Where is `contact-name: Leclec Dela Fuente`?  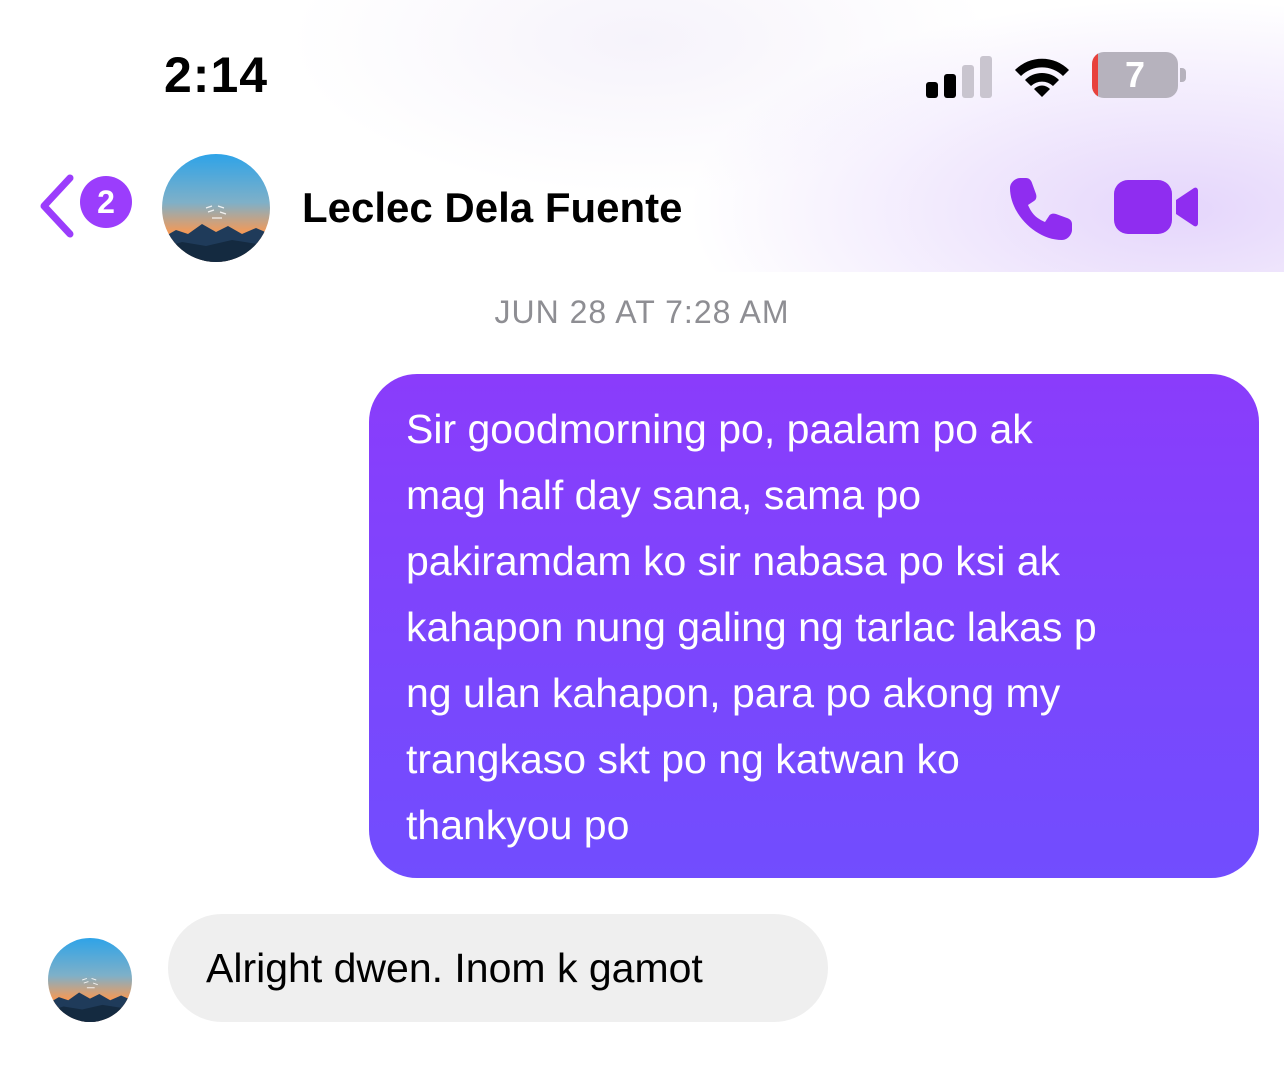
contact-name: Leclec Dela Fuente is located at coordinates (492, 208).